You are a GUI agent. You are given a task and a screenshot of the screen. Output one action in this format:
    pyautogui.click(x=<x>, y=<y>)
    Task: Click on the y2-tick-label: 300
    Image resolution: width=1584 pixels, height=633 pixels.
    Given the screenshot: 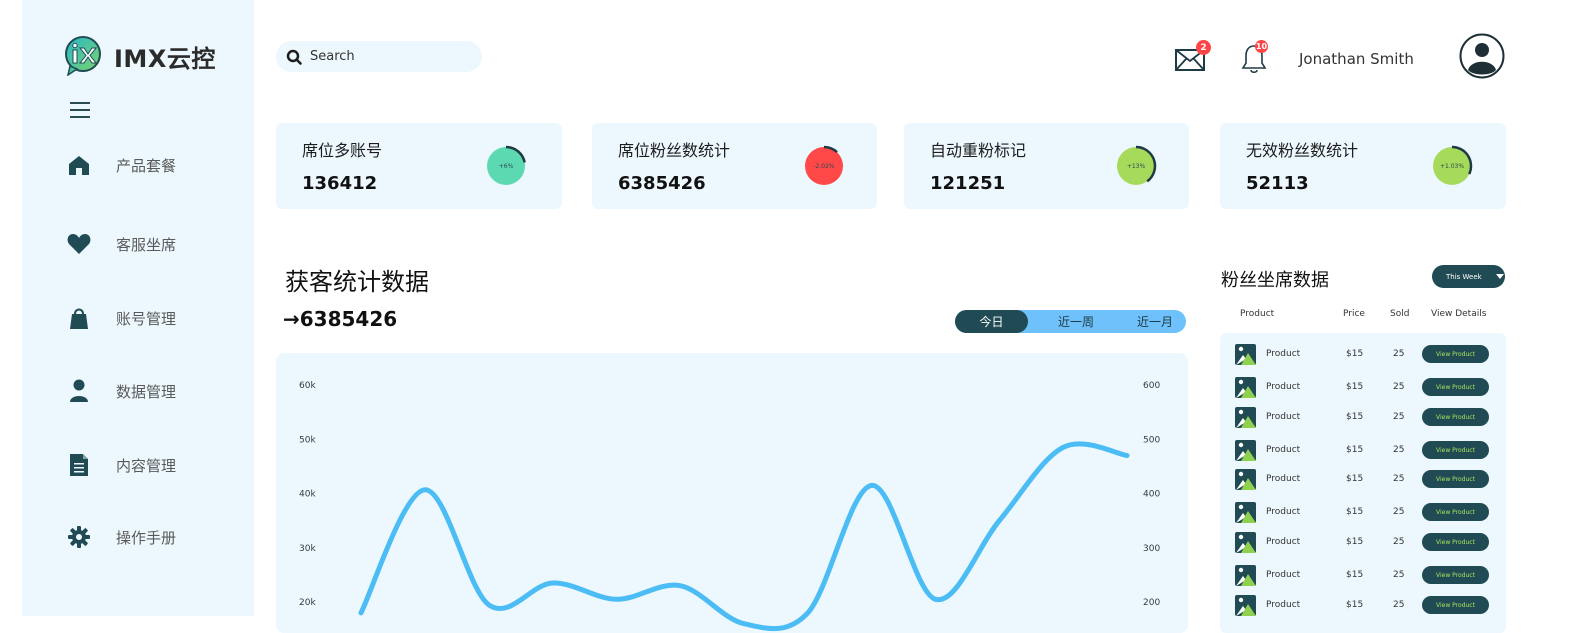 What is the action you would take?
    pyautogui.click(x=1151, y=549)
    